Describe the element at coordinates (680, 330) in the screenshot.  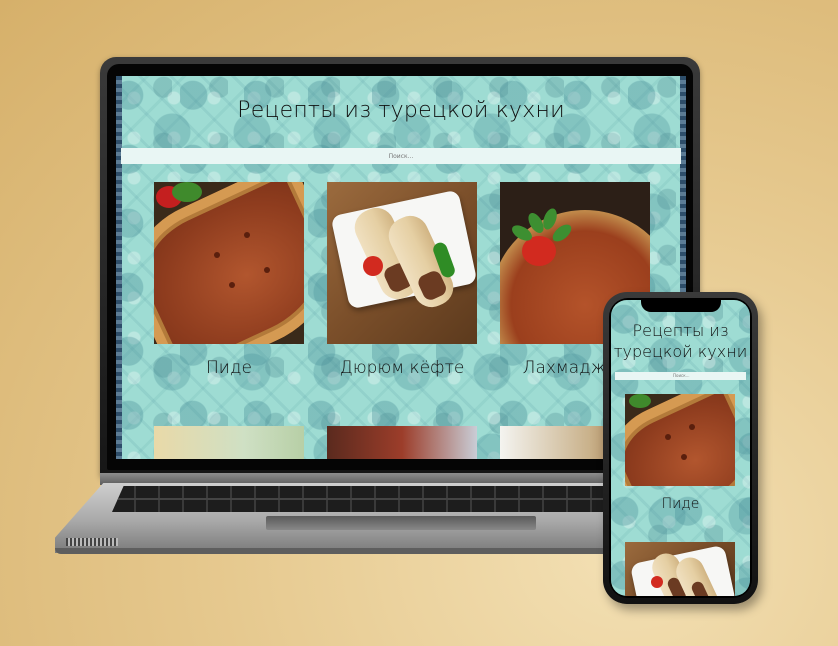
I see `page-title-line1: Рецепты из` at that location.